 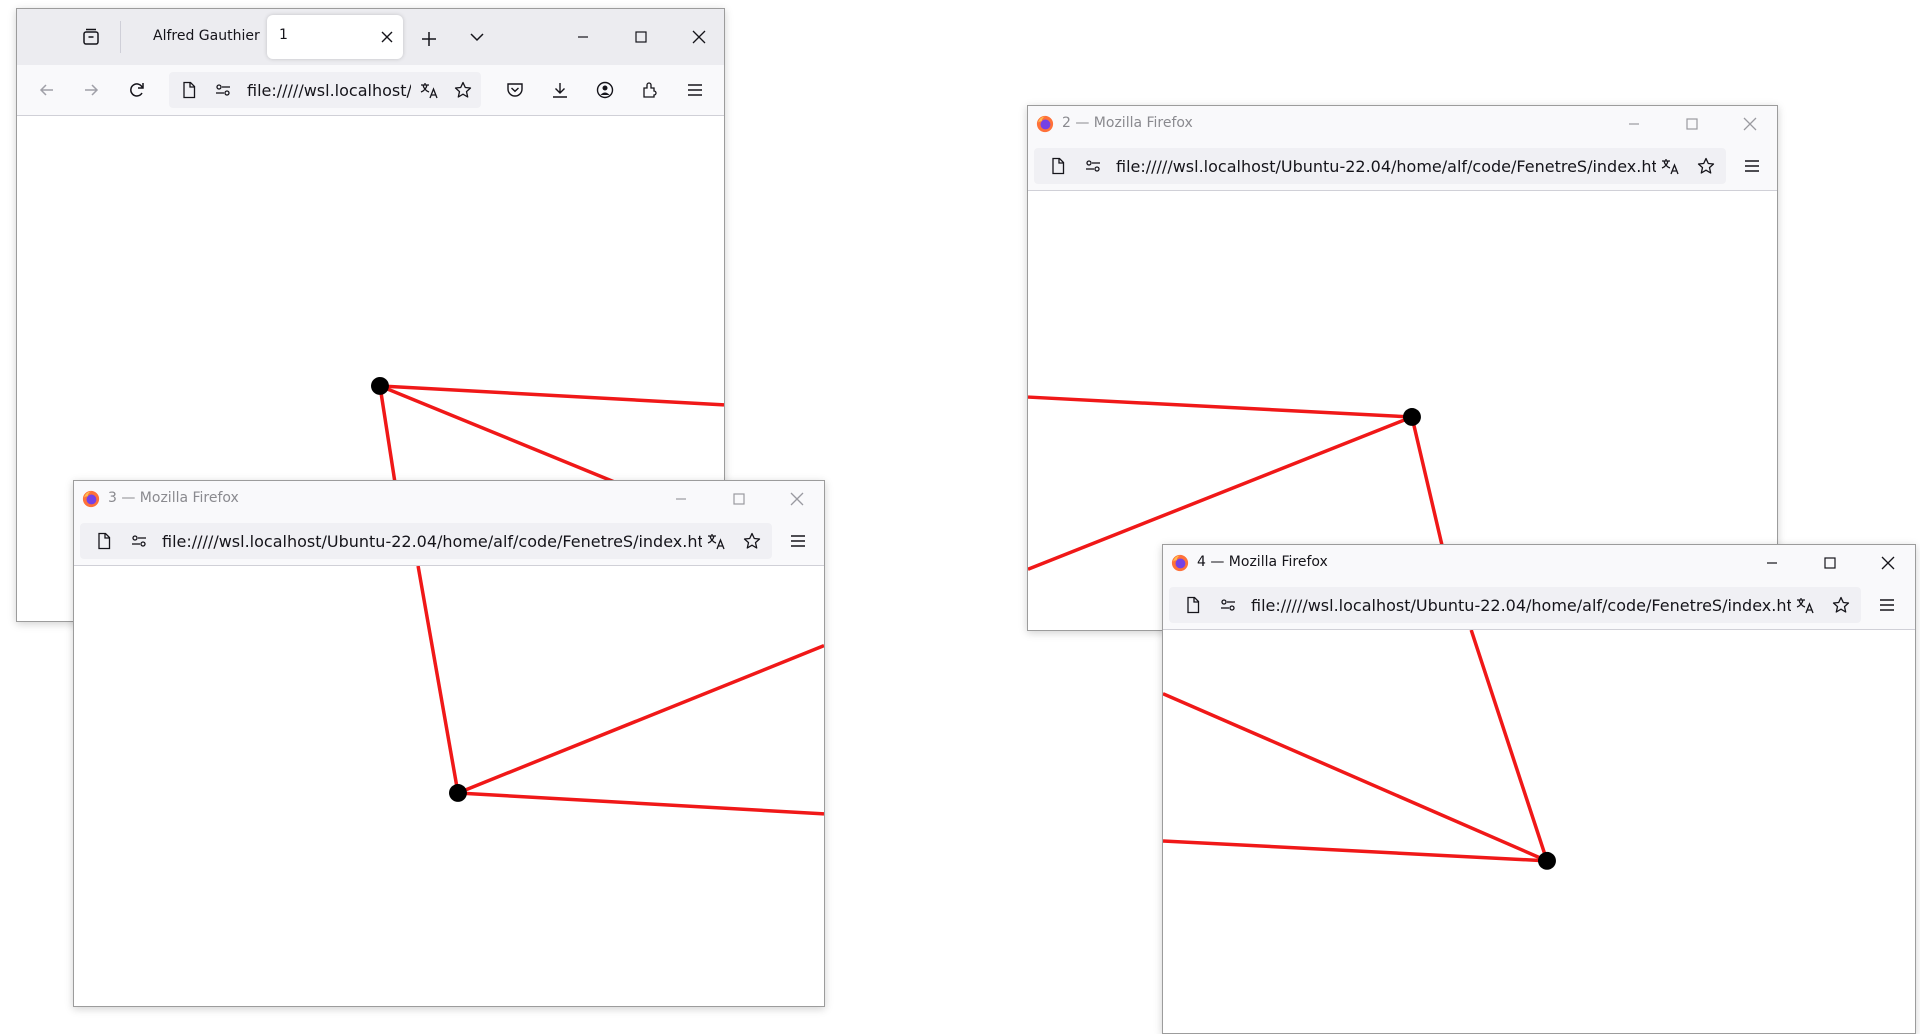 I want to click on tab-1: 1, so click(x=335, y=37).